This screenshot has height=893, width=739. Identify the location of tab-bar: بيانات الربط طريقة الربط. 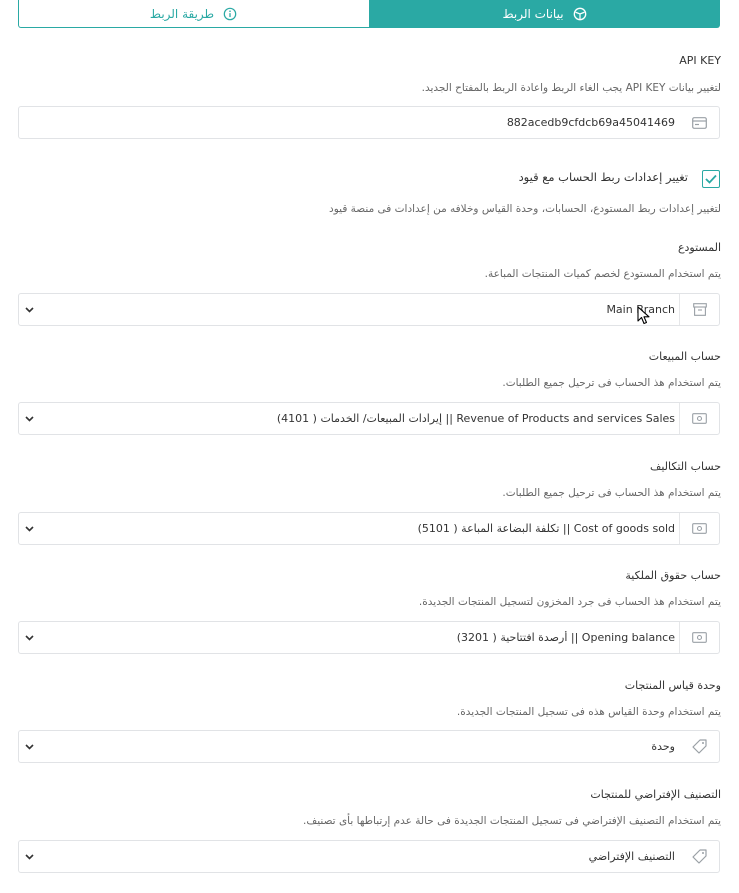
(369, 14).